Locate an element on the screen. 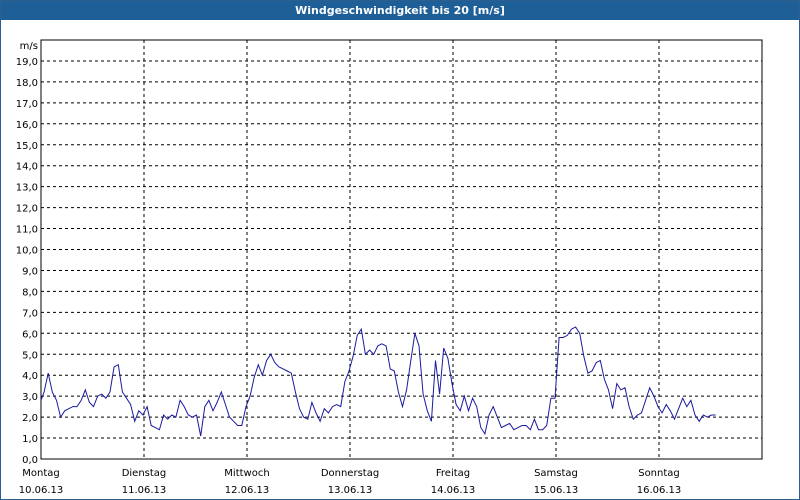  y-tick-label: 8,0 is located at coordinates (30, 292).